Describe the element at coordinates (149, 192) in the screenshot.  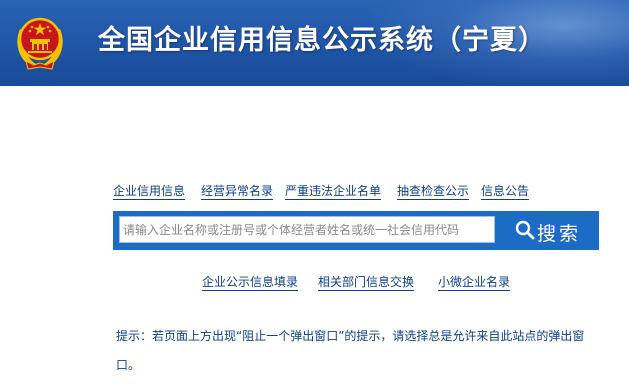
I see `nav-link-credit-info: 企业信用信息` at that location.